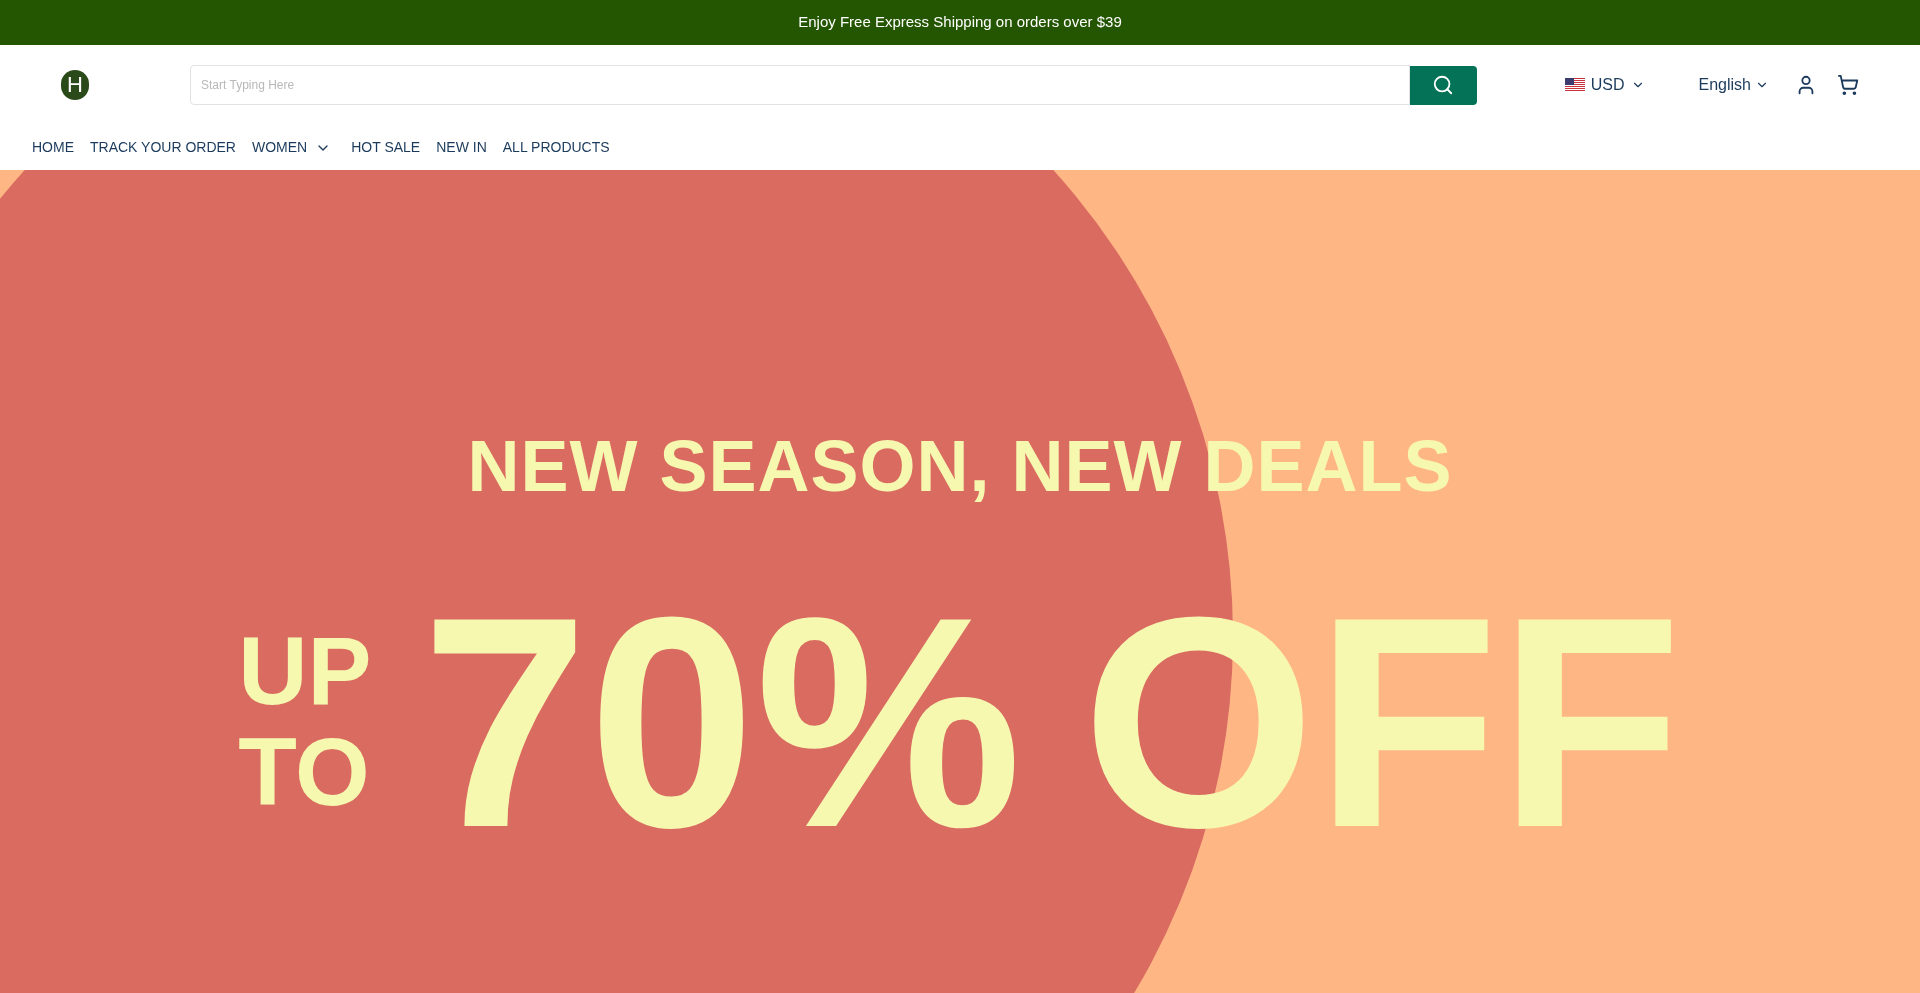 The image size is (1920, 993). Describe the element at coordinates (1574, 85) in the screenshot. I see `flag-icon` at that location.